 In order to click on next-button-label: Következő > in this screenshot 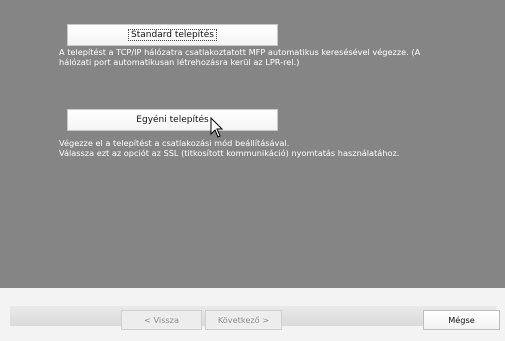, I will do `click(243, 320)`.